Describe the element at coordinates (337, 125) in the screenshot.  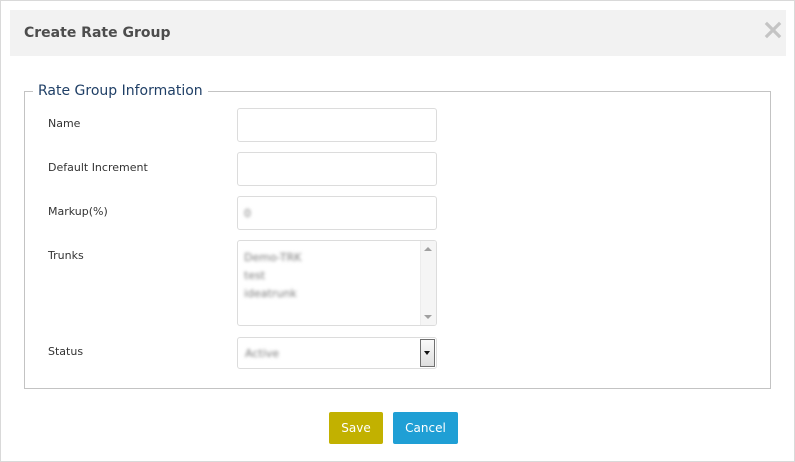
I see `name-input` at that location.